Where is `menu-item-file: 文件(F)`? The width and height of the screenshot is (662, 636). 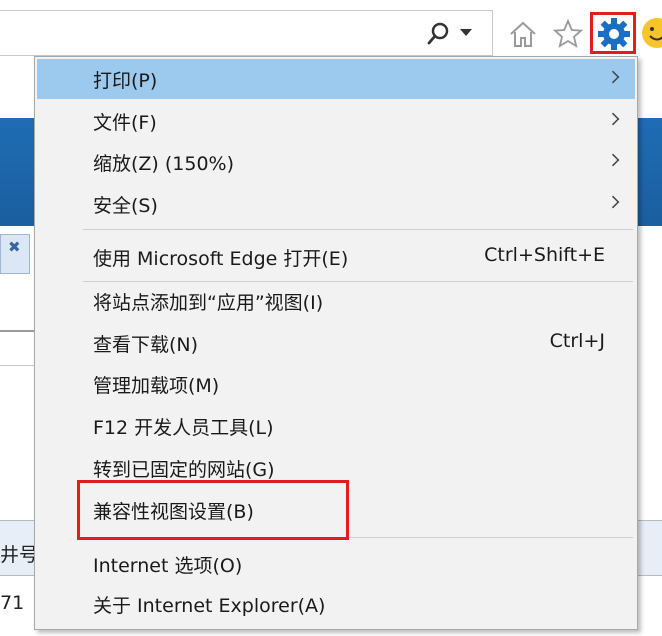 menu-item-file: 文件(F) is located at coordinates (336, 121).